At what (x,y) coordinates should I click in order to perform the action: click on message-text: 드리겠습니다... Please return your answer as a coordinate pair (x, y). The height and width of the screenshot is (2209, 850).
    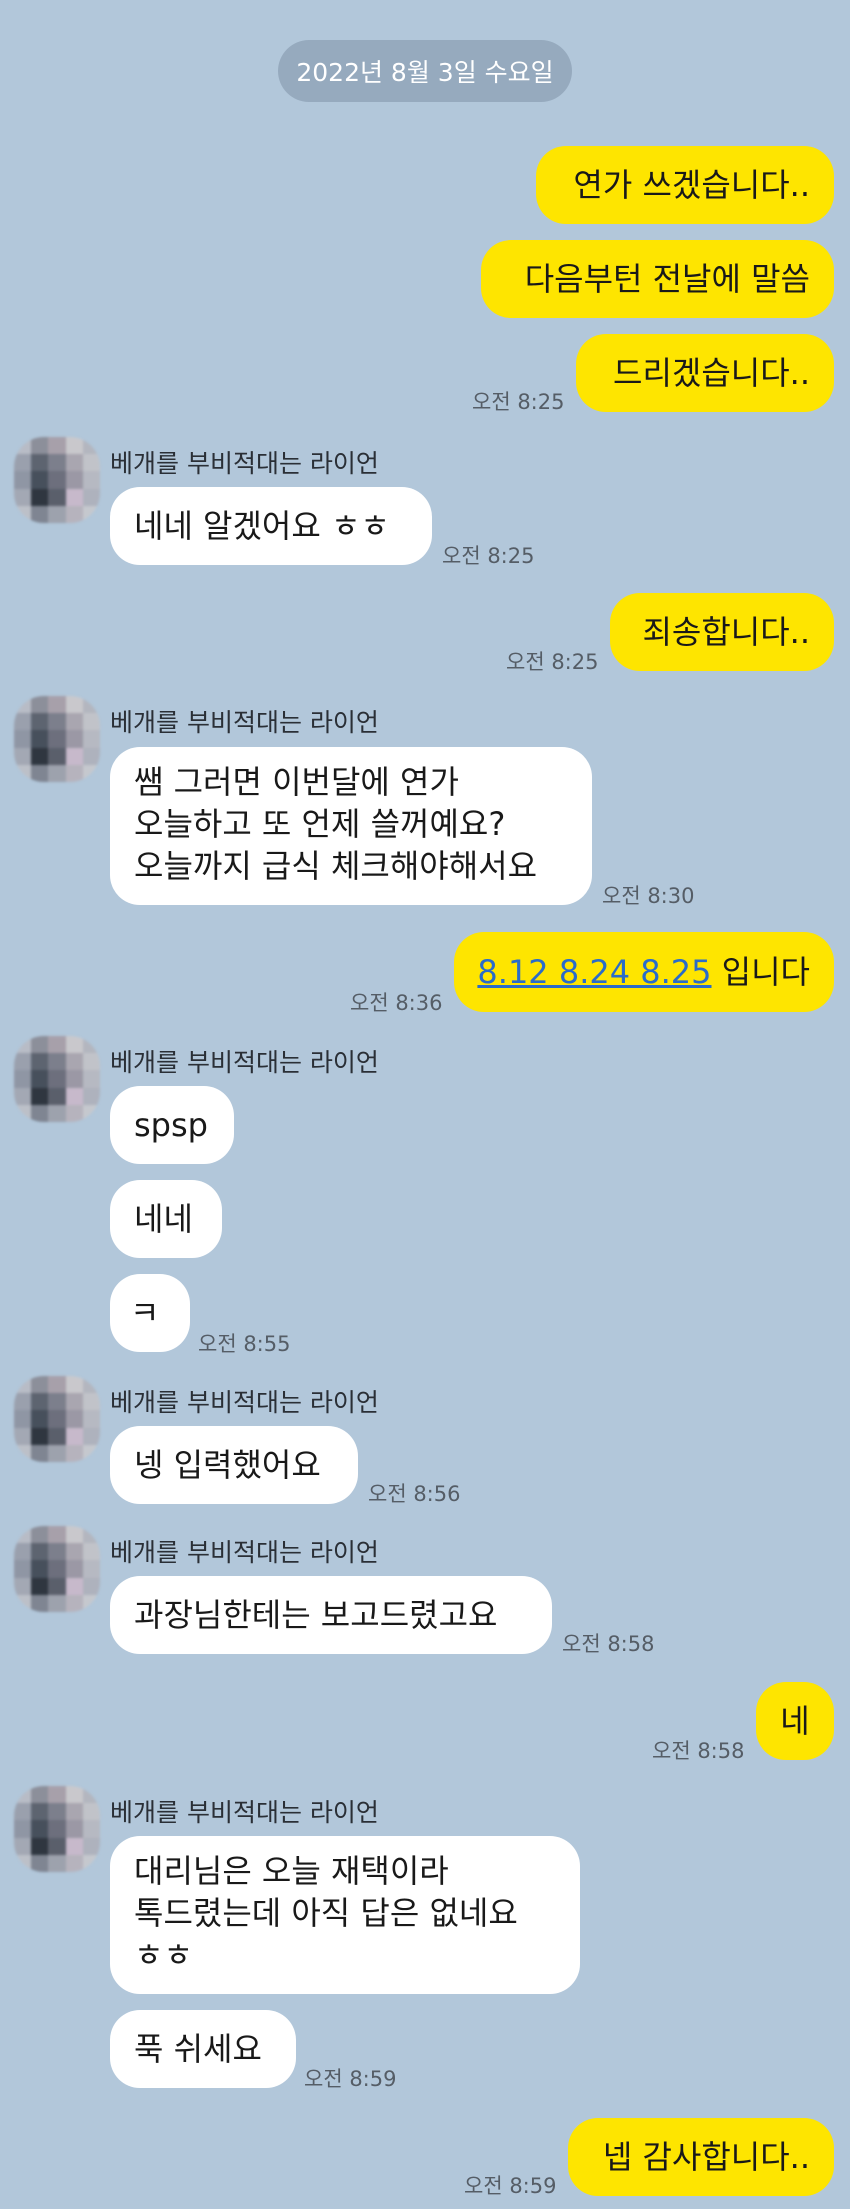
    Looking at the image, I should click on (711, 373).